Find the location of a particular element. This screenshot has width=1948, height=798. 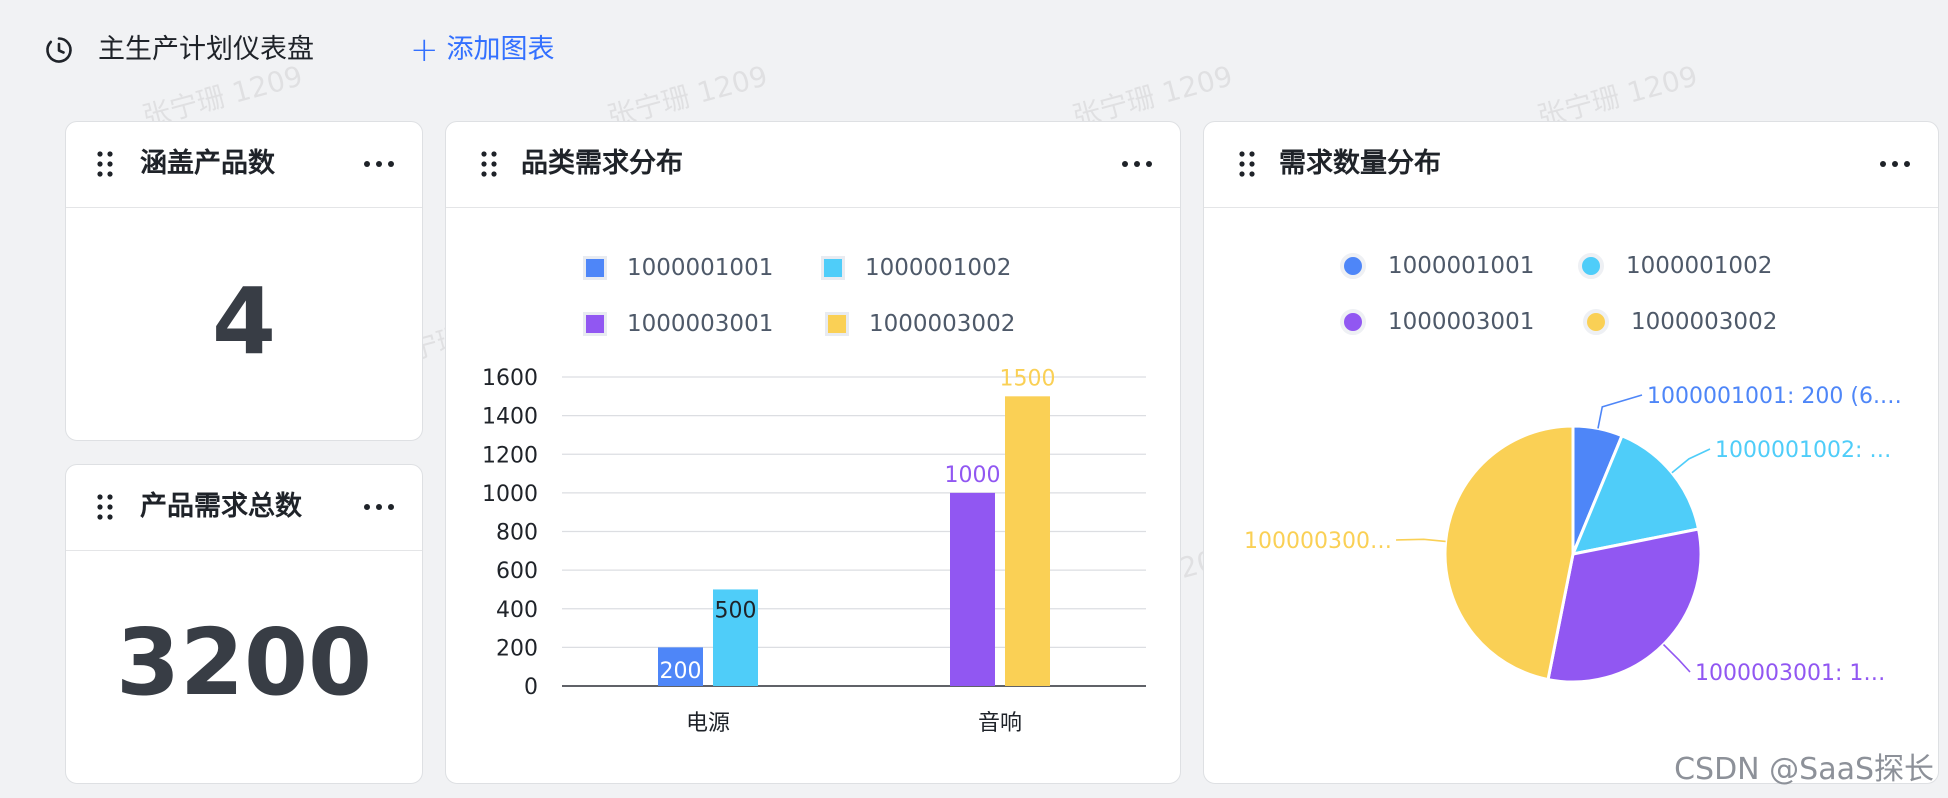

x-tick-label: 音响 is located at coordinates (1000, 723).